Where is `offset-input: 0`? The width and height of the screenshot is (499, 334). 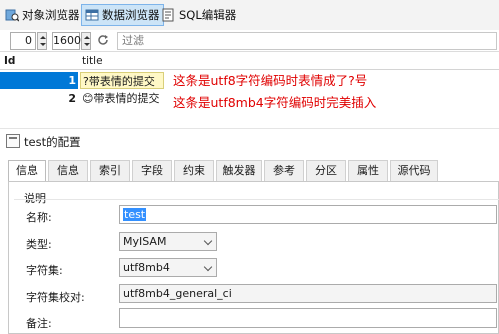
offset-input: 0 is located at coordinates (23, 41).